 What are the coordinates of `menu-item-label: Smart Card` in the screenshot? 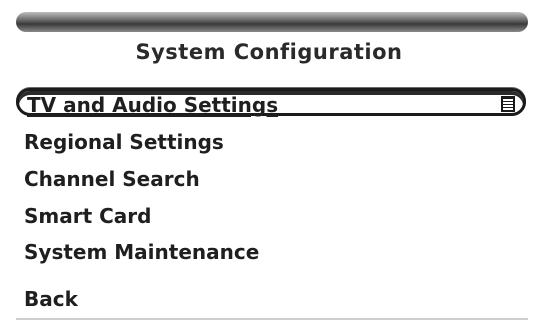 It's located at (88, 216).